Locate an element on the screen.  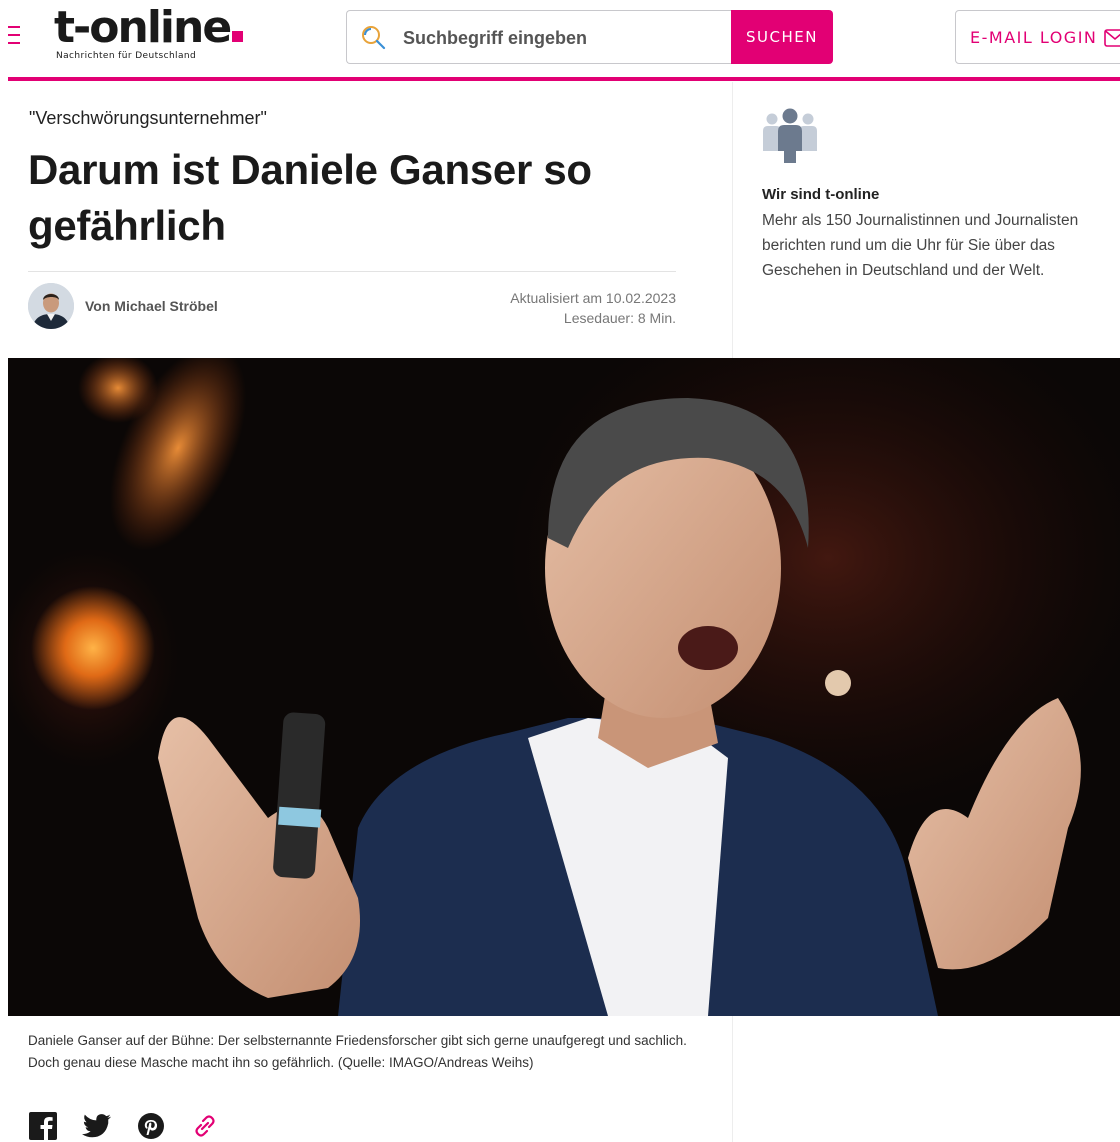
search-bar: SUCHEN is located at coordinates (589, 37).